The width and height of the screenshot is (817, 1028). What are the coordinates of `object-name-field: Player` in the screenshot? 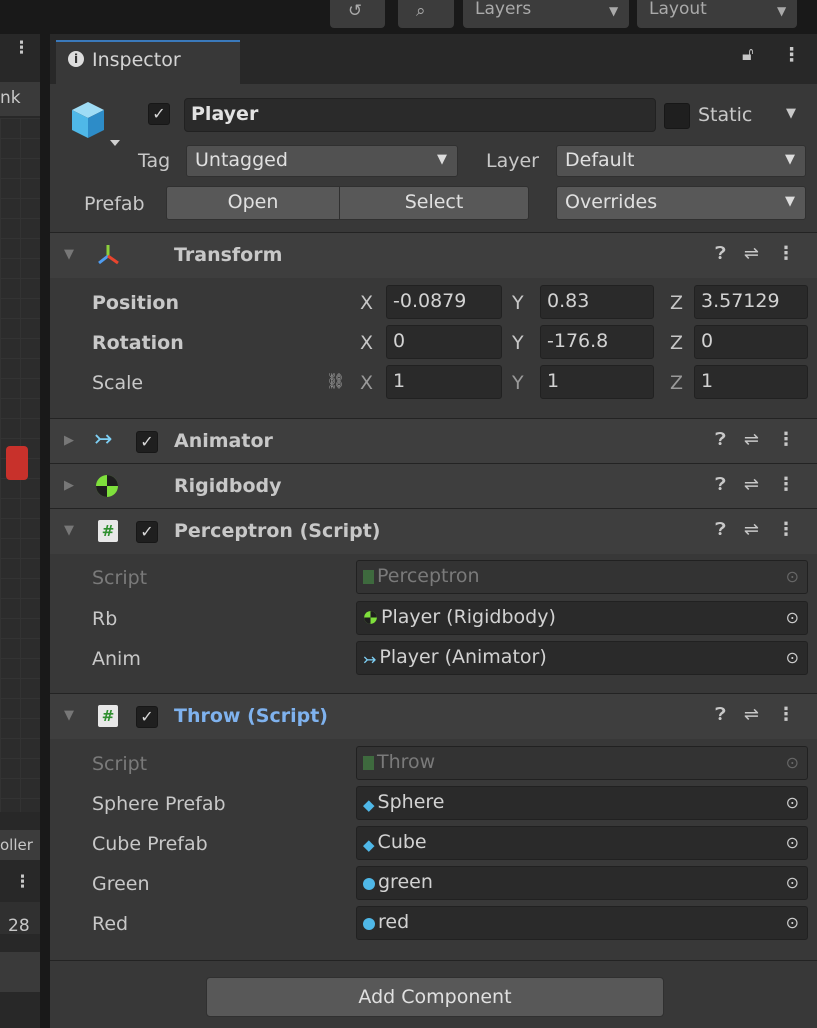 It's located at (420, 115).